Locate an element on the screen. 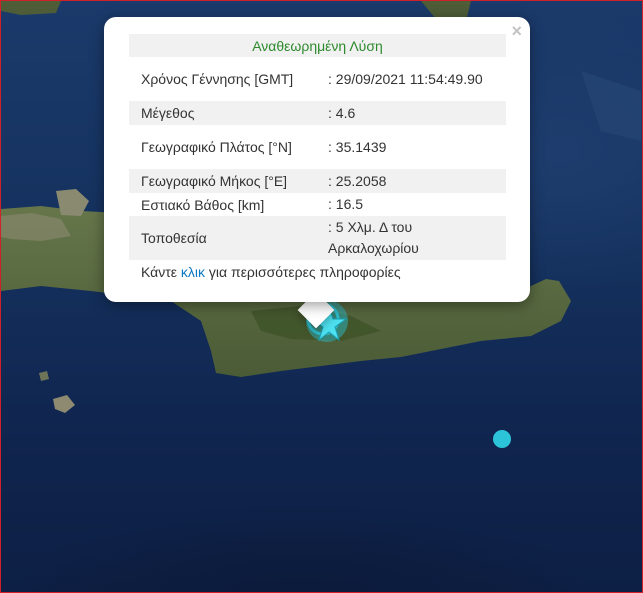  popup-title: Αναθεωρημένη Λύση is located at coordinates (317, 45).